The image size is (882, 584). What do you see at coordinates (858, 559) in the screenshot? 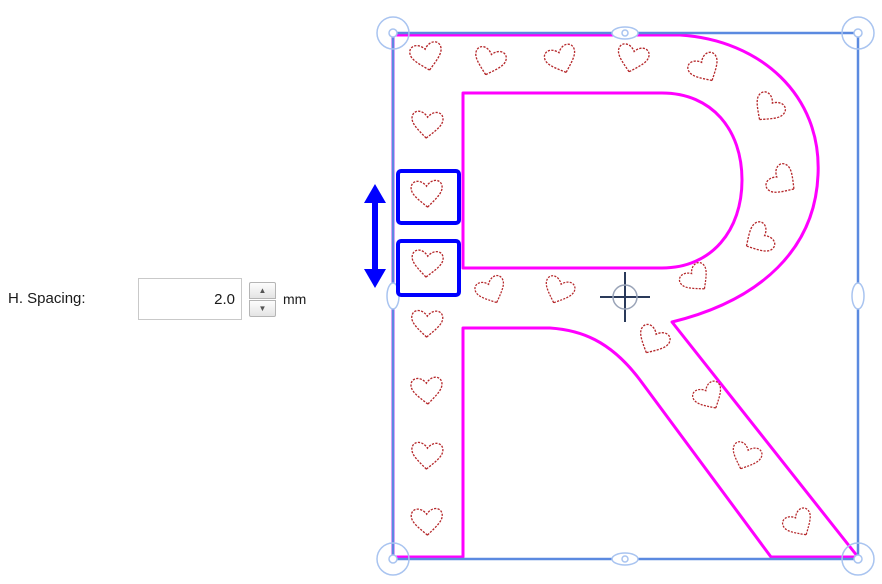
I see `corner-dot-bottom-right` at bounding box center [858, 559].